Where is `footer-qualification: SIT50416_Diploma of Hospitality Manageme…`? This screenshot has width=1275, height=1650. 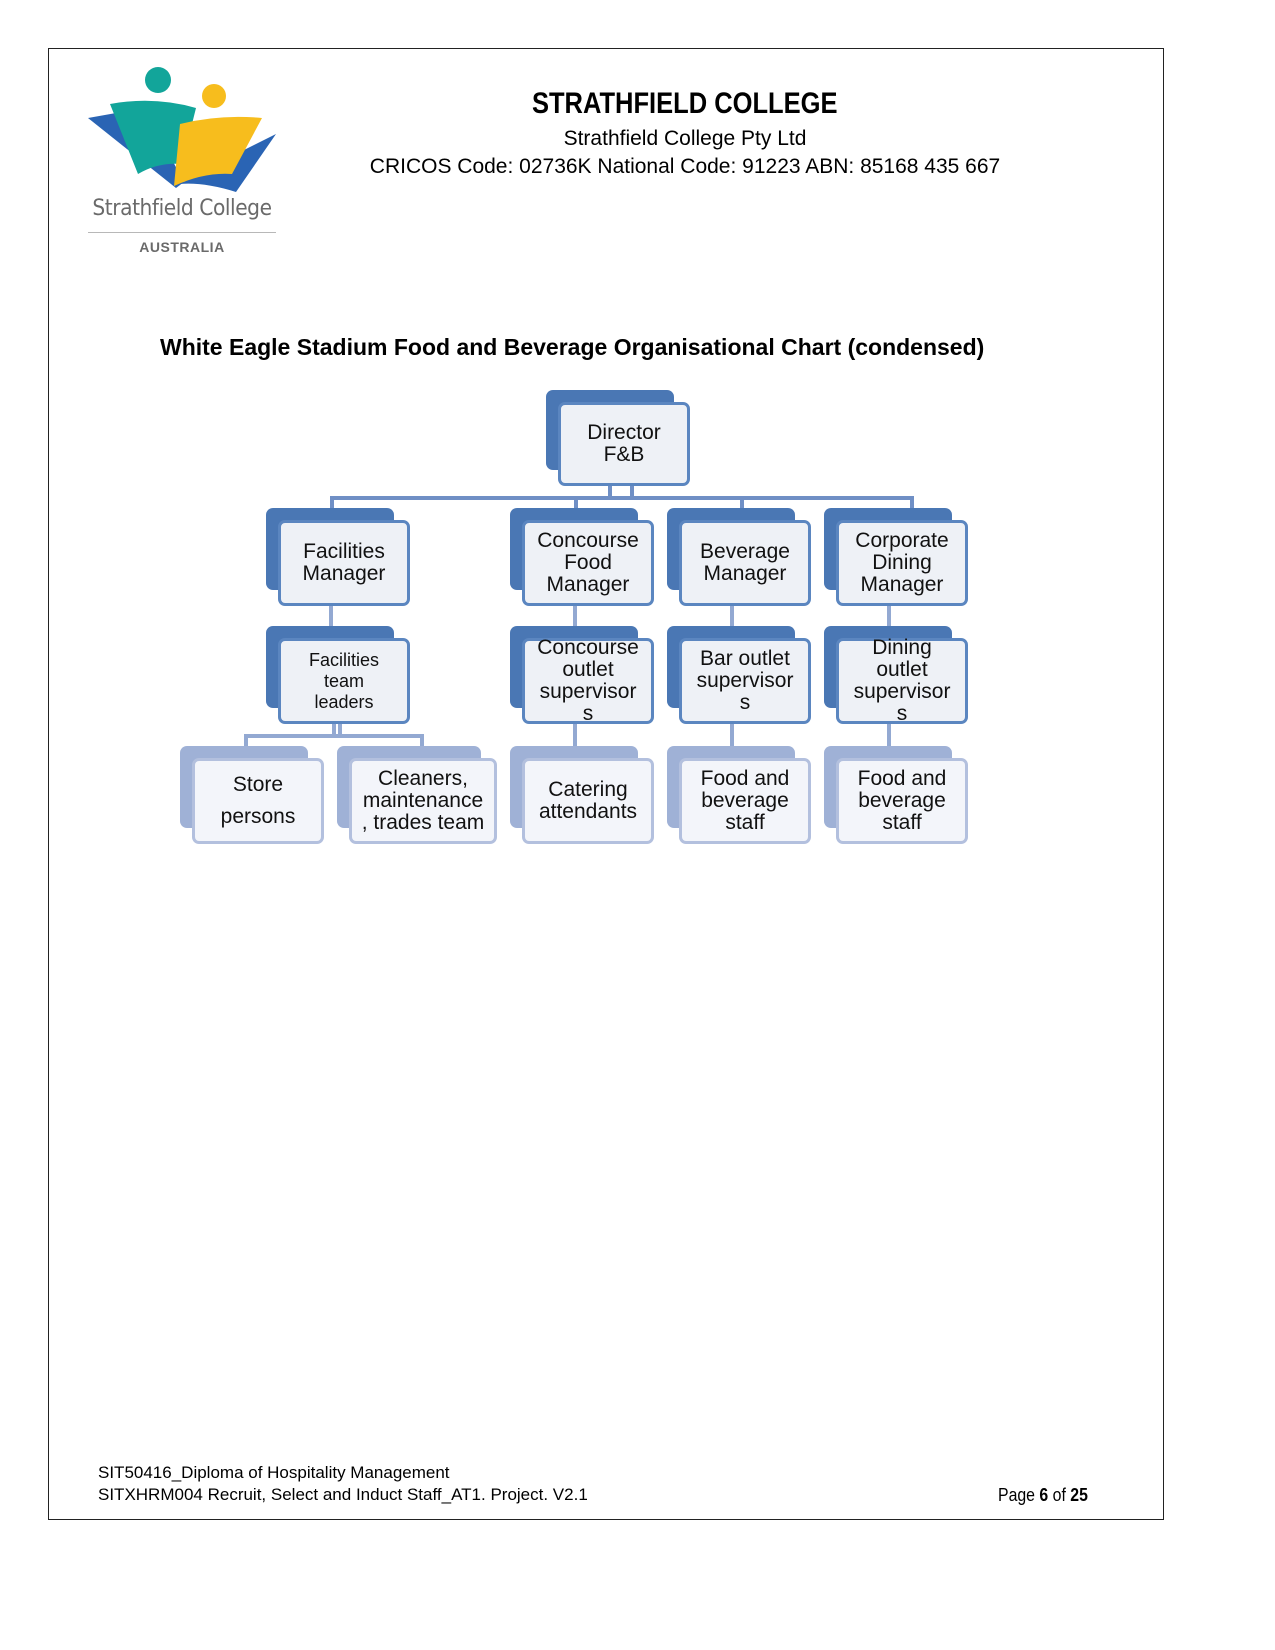
footer-qualification: SIT50416_Diploma of Hospitality Manageme… is located at coordinates (274, 1472).